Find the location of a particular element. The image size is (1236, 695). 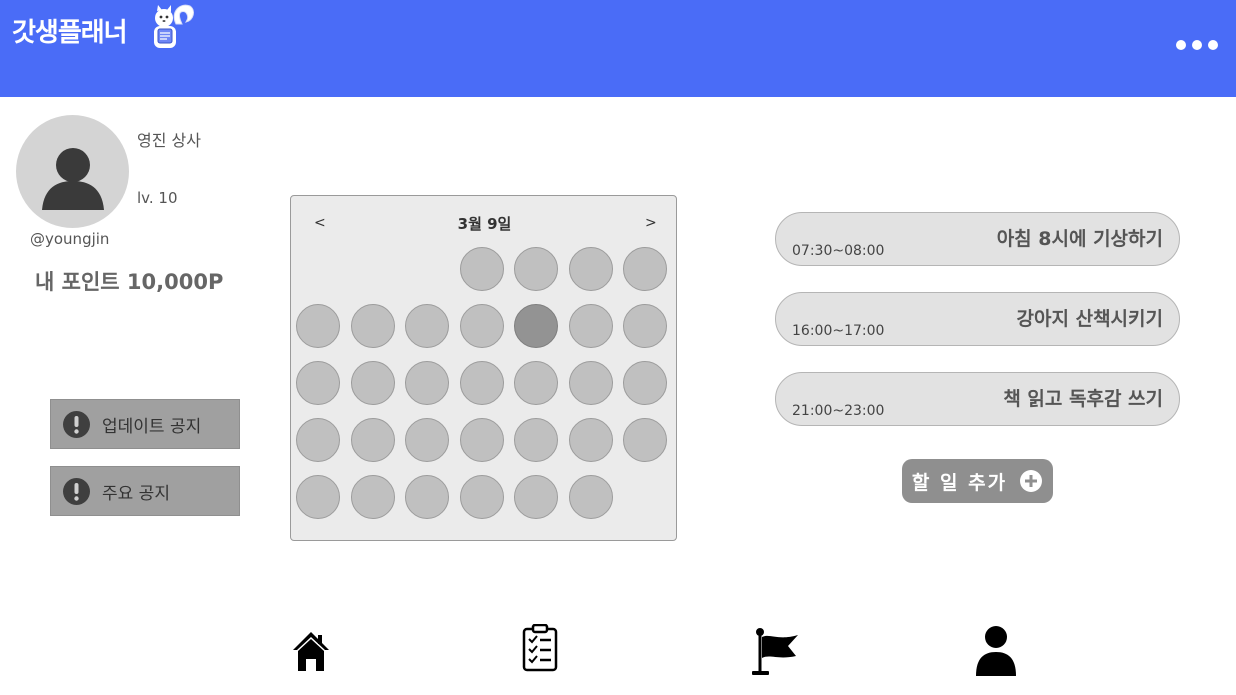

task-time: 21:00~23:00 is located at coordinates (838, 411).